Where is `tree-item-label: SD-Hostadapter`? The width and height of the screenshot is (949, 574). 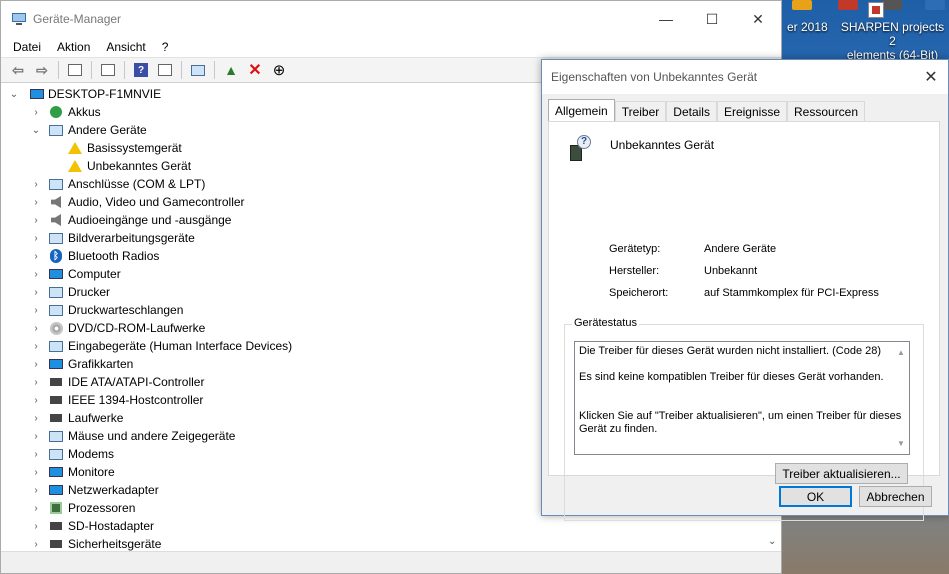 tree-item-label: SD-Hostadapter is located at coordinates (111, 526).